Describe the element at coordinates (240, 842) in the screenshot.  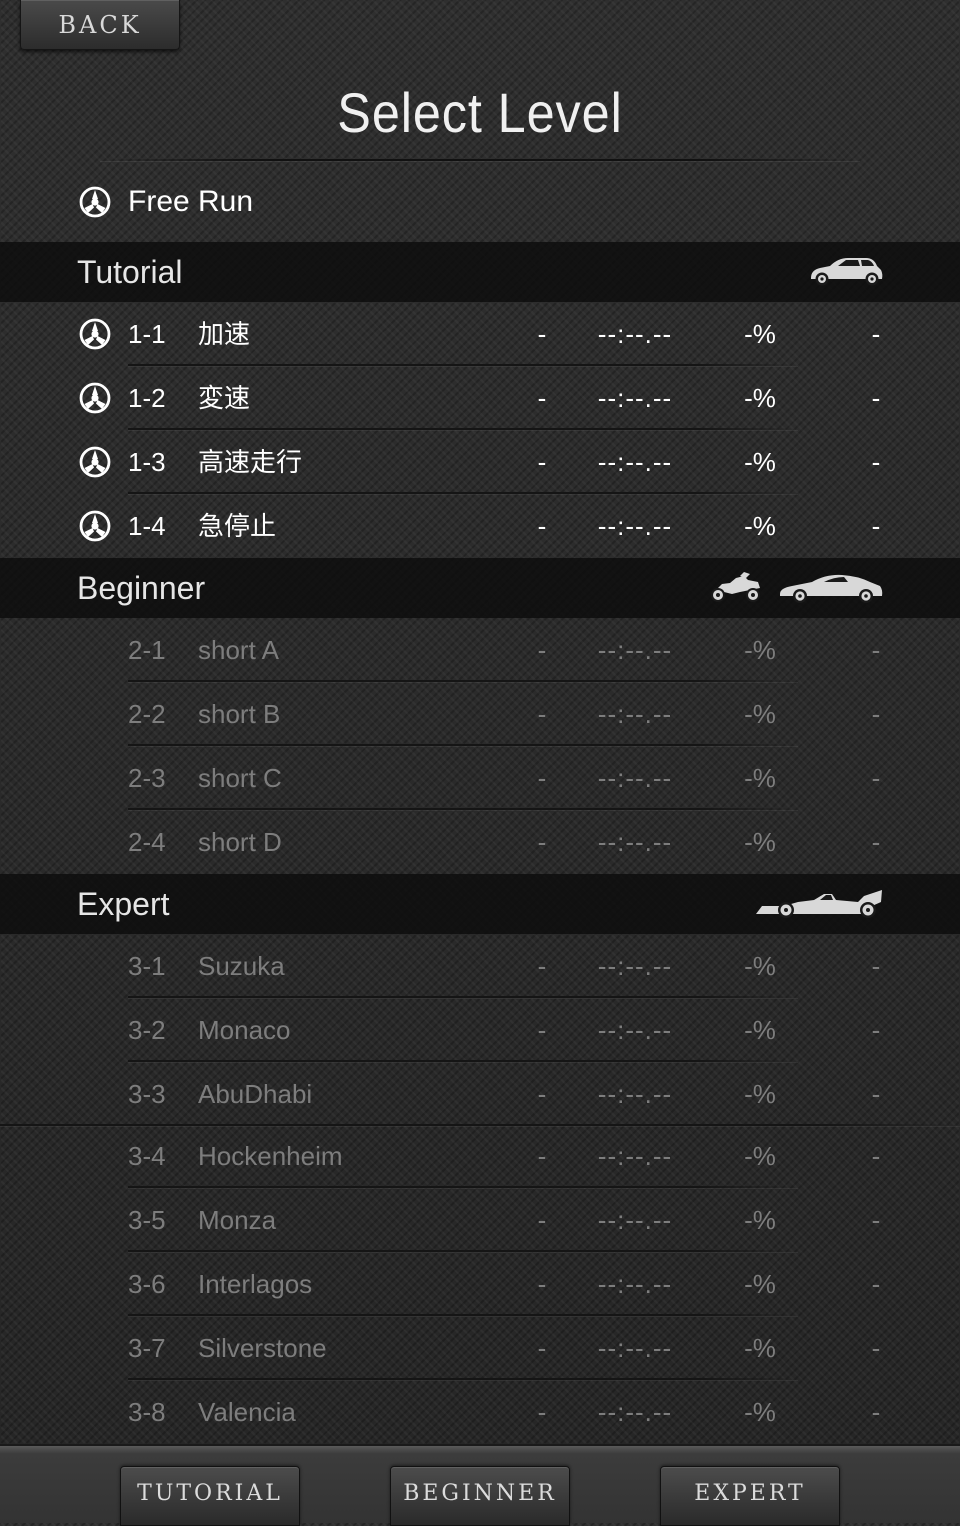
I see `level-name: short D` at that location.